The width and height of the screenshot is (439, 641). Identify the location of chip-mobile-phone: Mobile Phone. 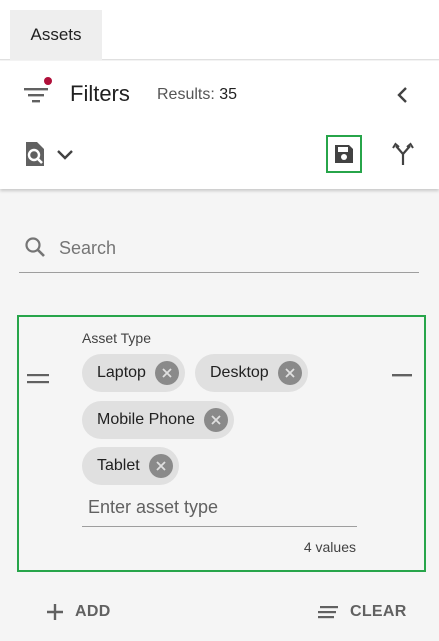
(158, 420).